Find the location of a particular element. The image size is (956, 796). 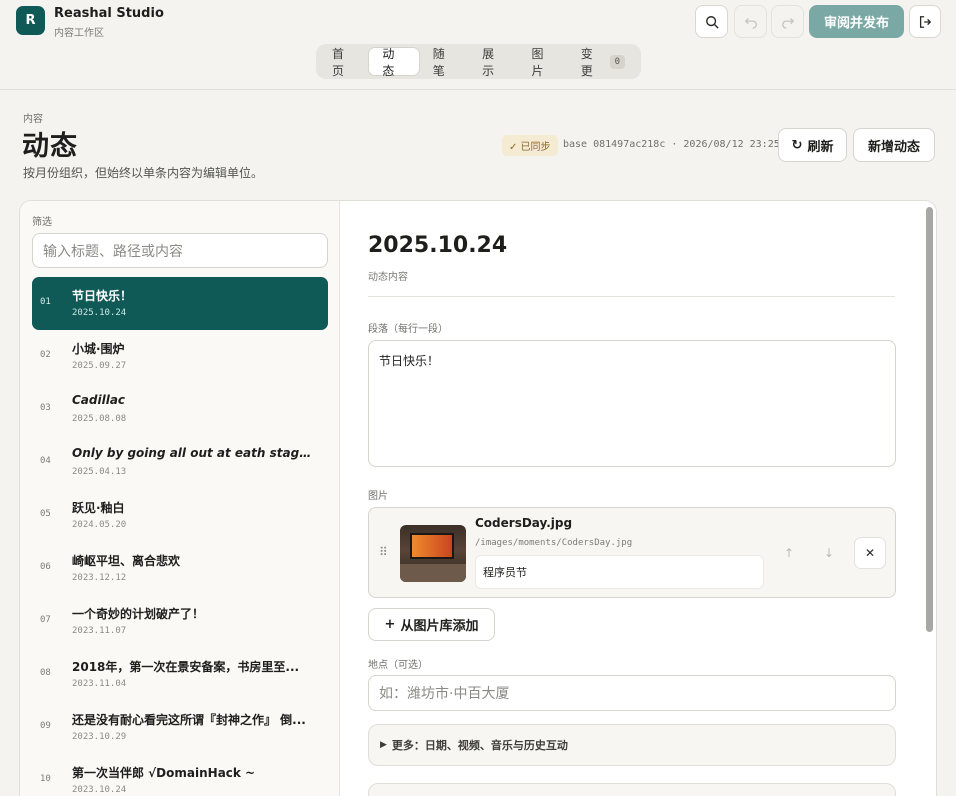

item-date: 2023.11.07 is located at coordinates (99, 631).